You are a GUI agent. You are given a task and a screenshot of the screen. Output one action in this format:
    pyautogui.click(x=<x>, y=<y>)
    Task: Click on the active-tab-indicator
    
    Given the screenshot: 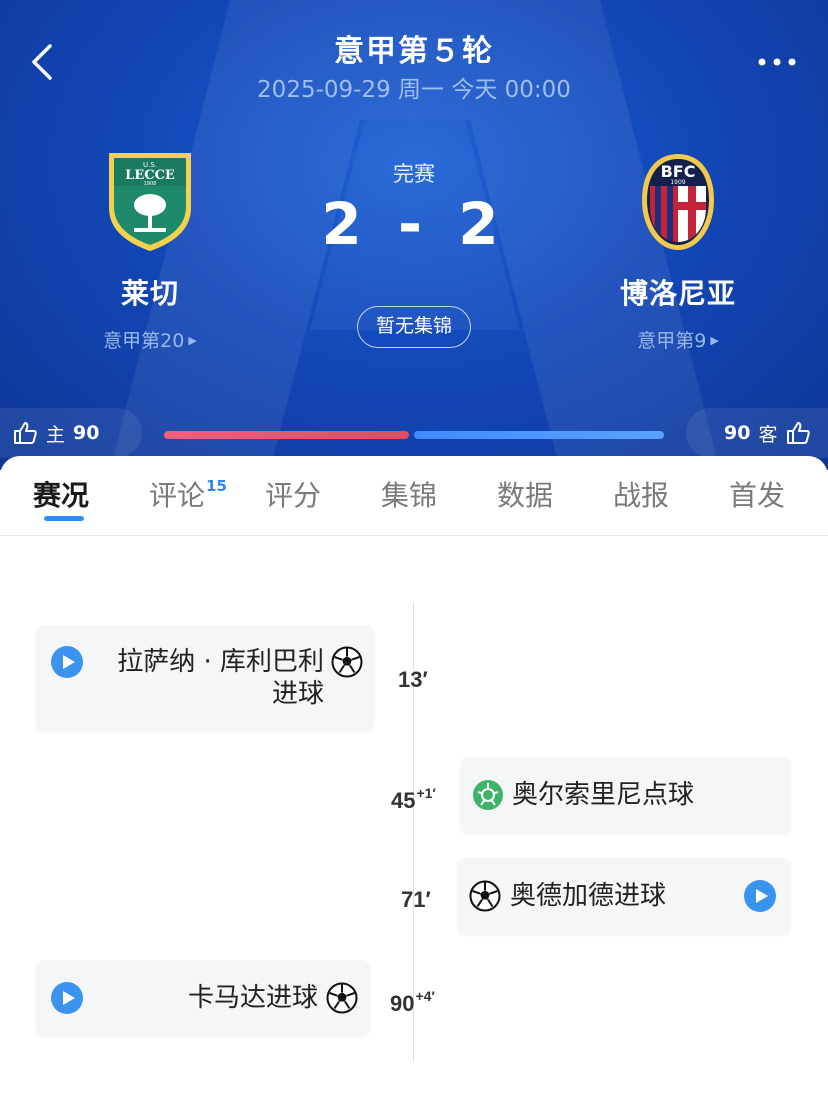 What is the action you would take?
    pyautogui.click(x=64, y=518)
    